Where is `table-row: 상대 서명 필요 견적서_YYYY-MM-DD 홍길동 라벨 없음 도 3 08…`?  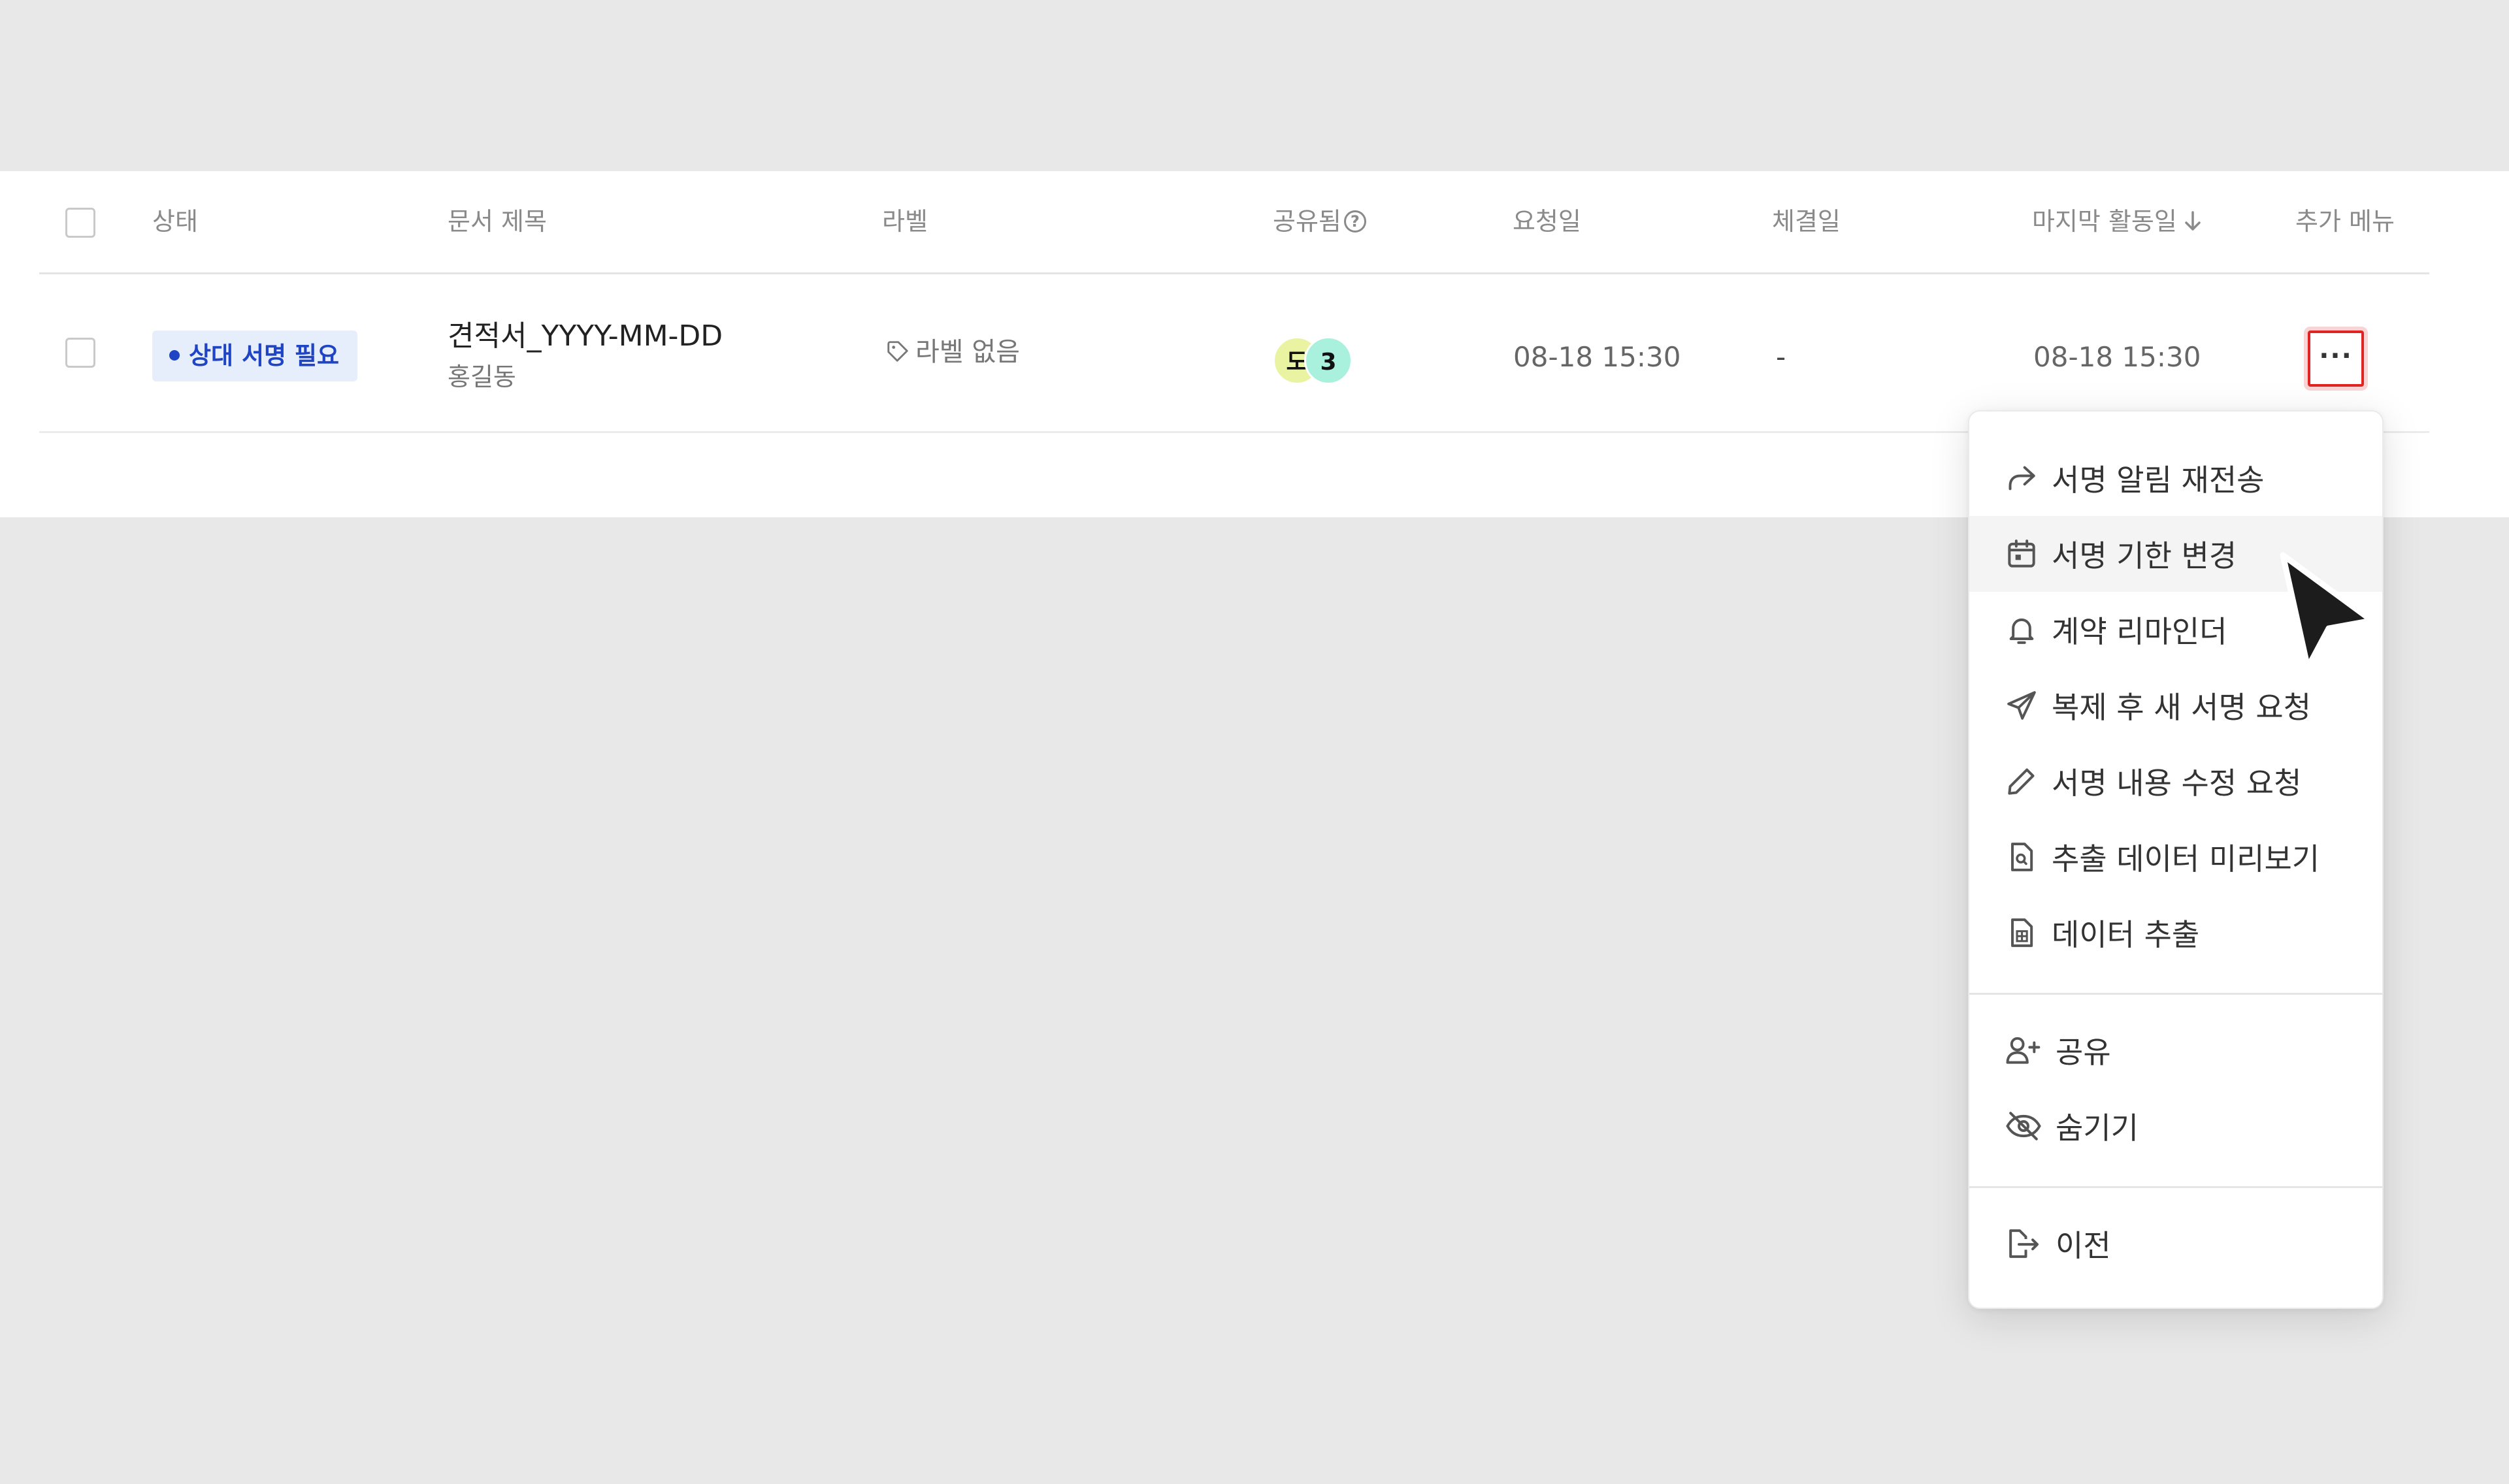
table-row: 상대 서명 필요 견적서_YYYY-MM-DD 홍길동 라벨 없음 도 3 08… is located at coordinates (1234, 353).